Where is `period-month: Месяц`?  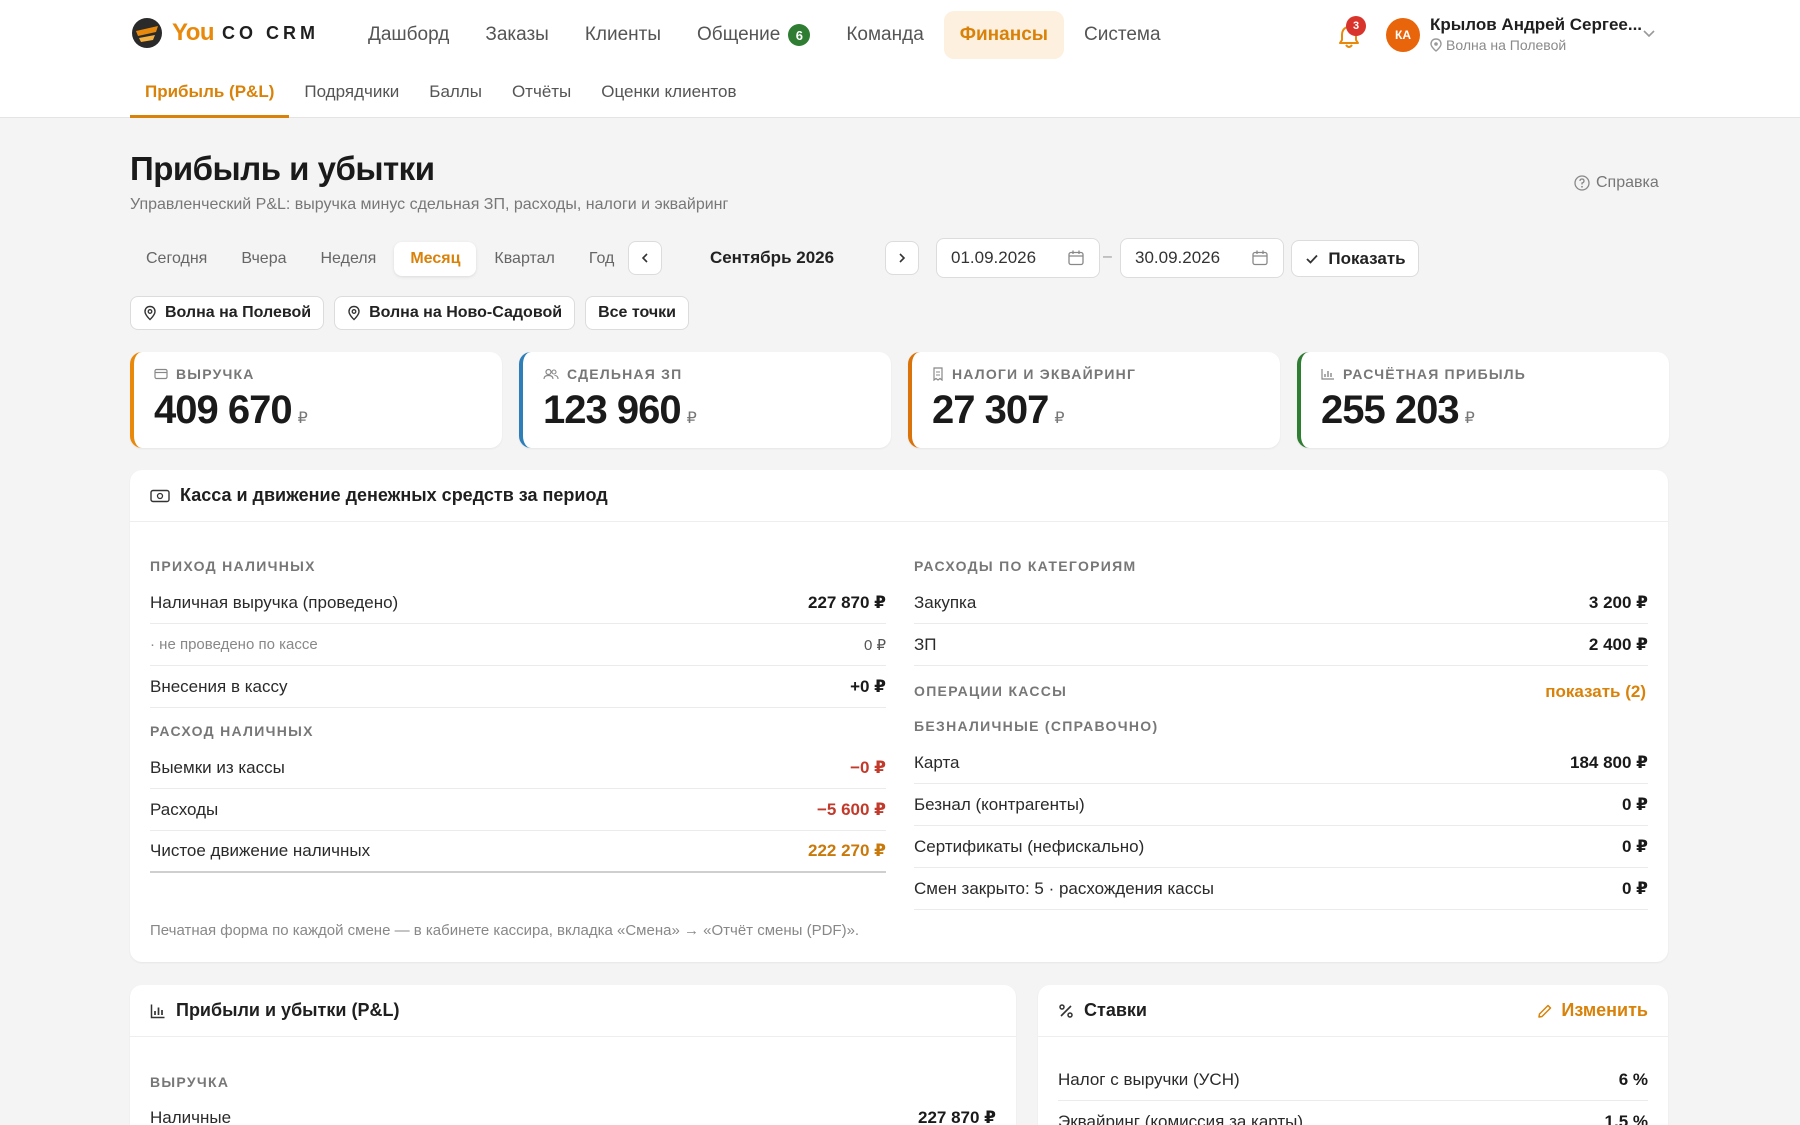
period-month: Месяц is located at coordinates (435, 259).